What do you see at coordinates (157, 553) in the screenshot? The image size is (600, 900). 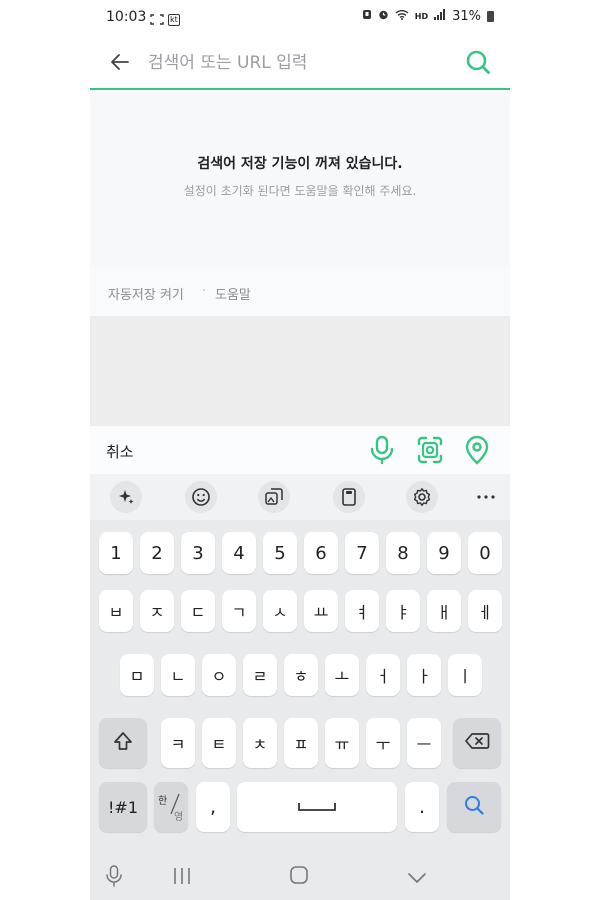 I see `key-2: 2` at bounding box center [157, 553].